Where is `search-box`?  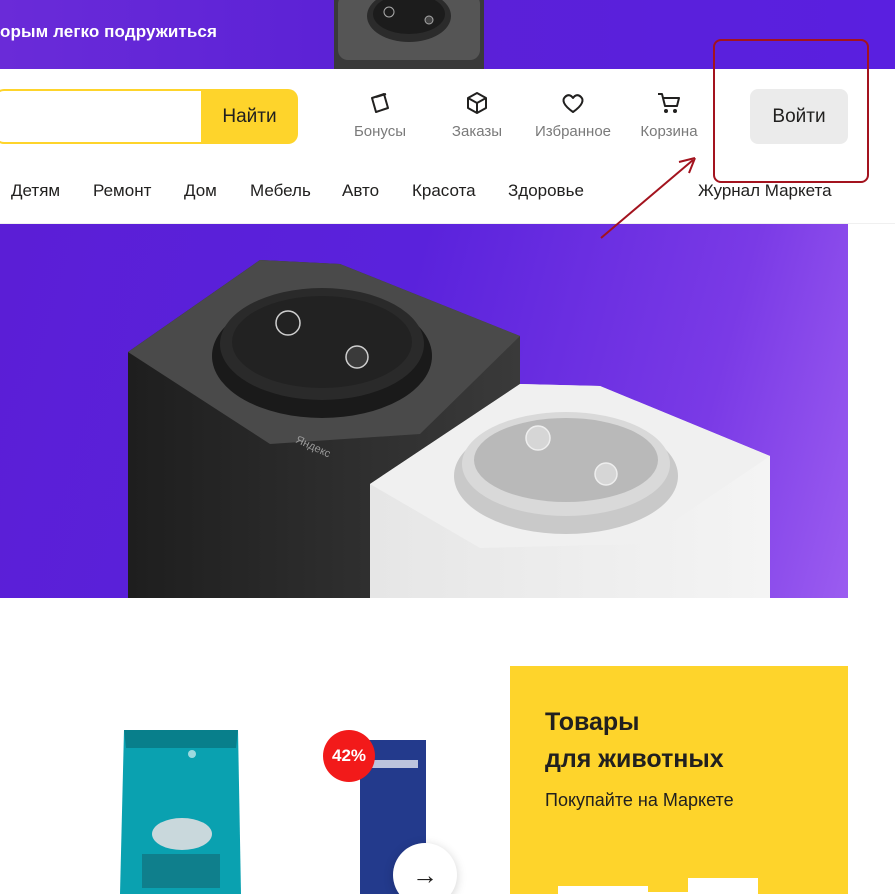 search-box is located at coordinates (101, 116).